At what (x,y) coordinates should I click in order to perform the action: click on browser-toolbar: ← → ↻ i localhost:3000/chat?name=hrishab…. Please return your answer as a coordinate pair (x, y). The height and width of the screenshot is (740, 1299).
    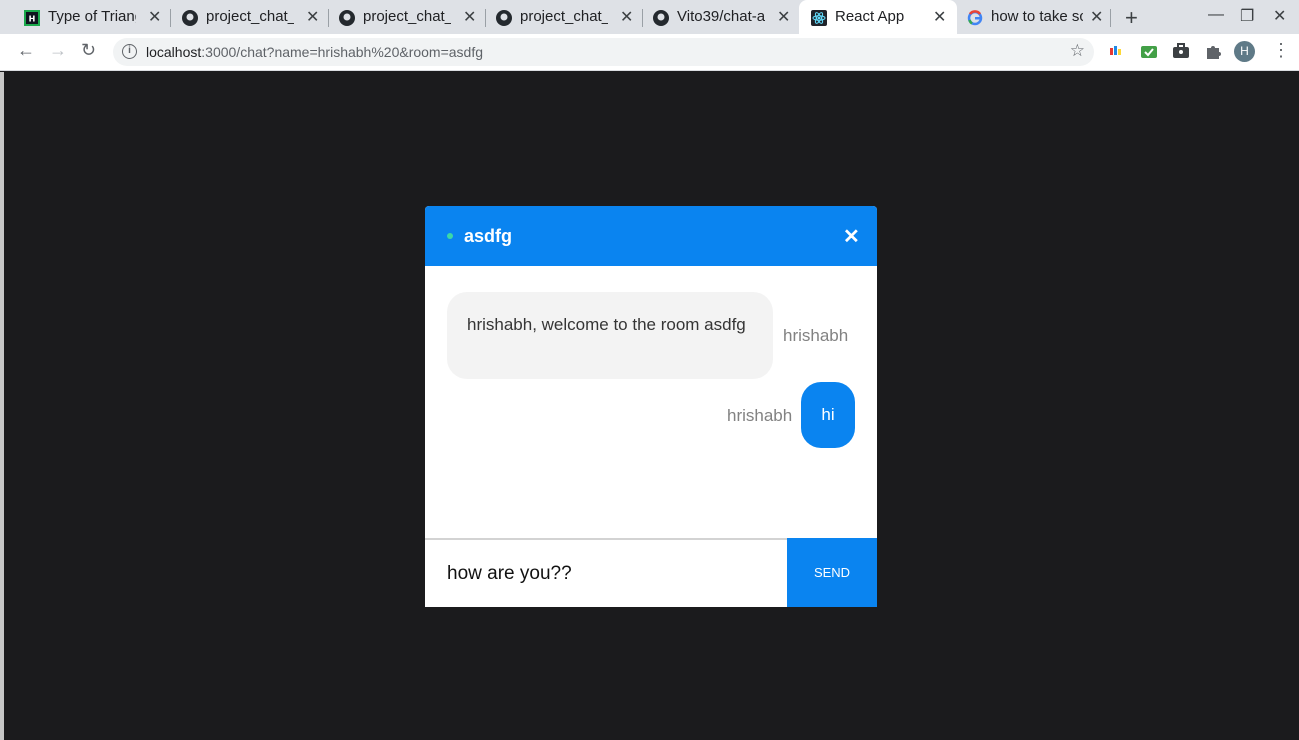
    Looking at the image, I should click on (649, 52).